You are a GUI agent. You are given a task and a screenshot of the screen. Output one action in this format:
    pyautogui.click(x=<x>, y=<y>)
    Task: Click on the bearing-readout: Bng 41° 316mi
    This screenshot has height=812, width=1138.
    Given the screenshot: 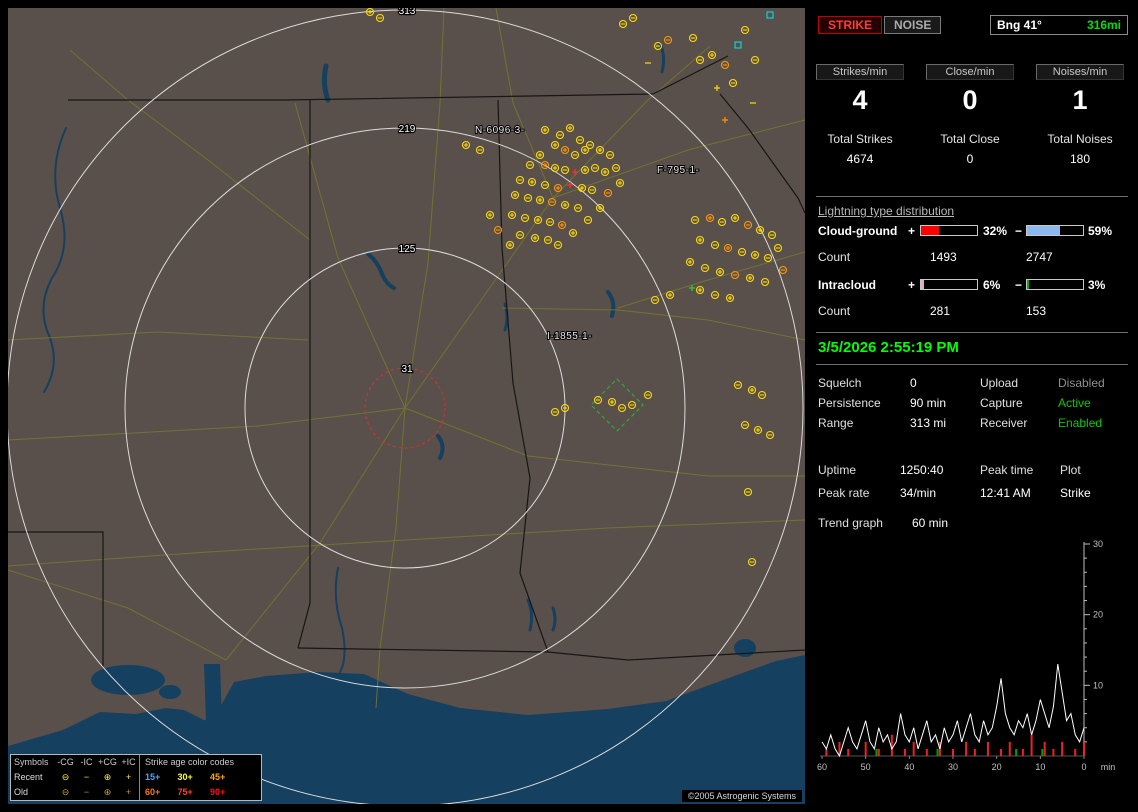 What is the action you would take?
    pyautogui.click(x=1059, y=25)
    